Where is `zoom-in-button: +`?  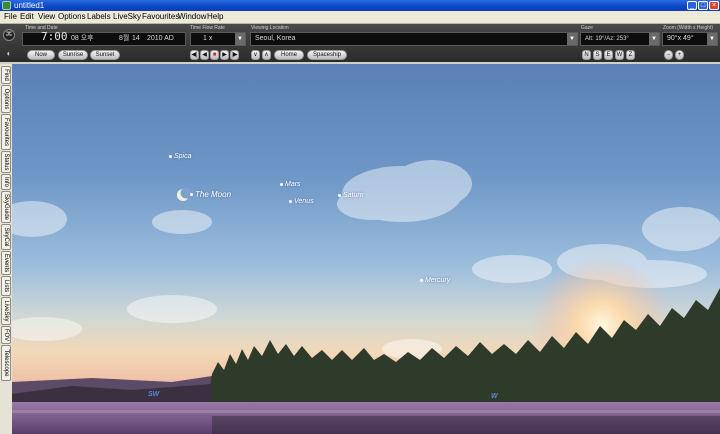 zoom-in-button: + is located at coordinates (679, 55).